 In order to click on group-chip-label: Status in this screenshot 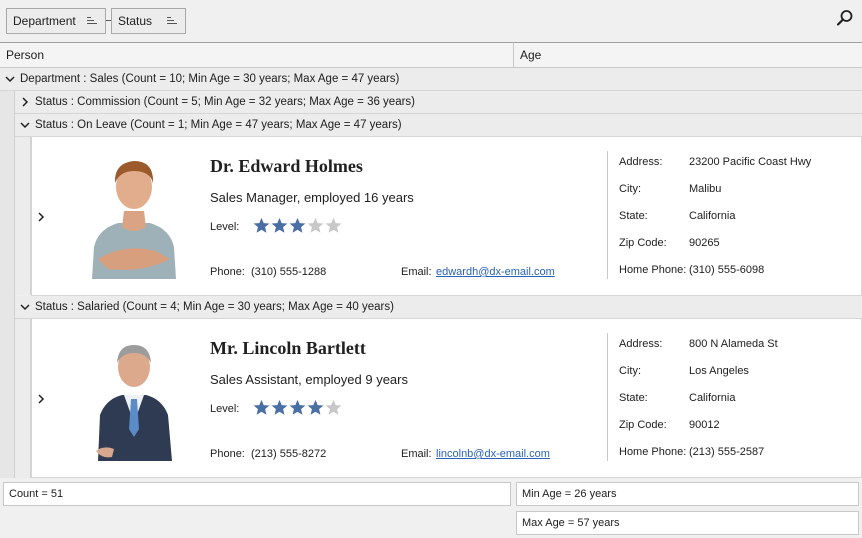, I will do `click(135, 21)`.